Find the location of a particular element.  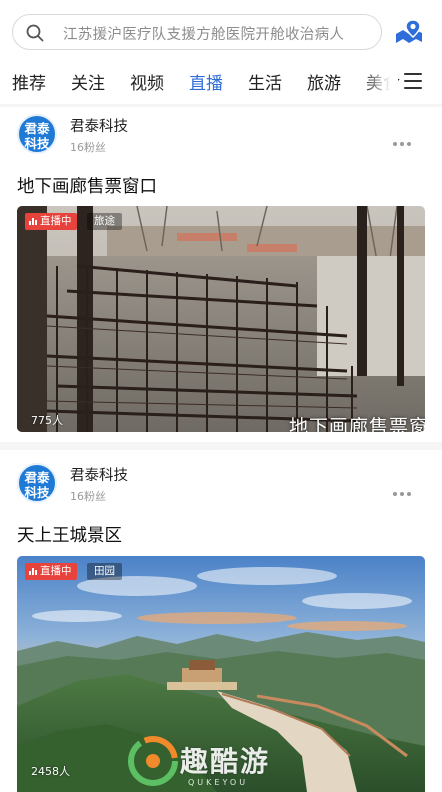

search-input: 江苏援沪医疗队支援方舱医院开舱收治病人 is located at coordinates (197, 32).